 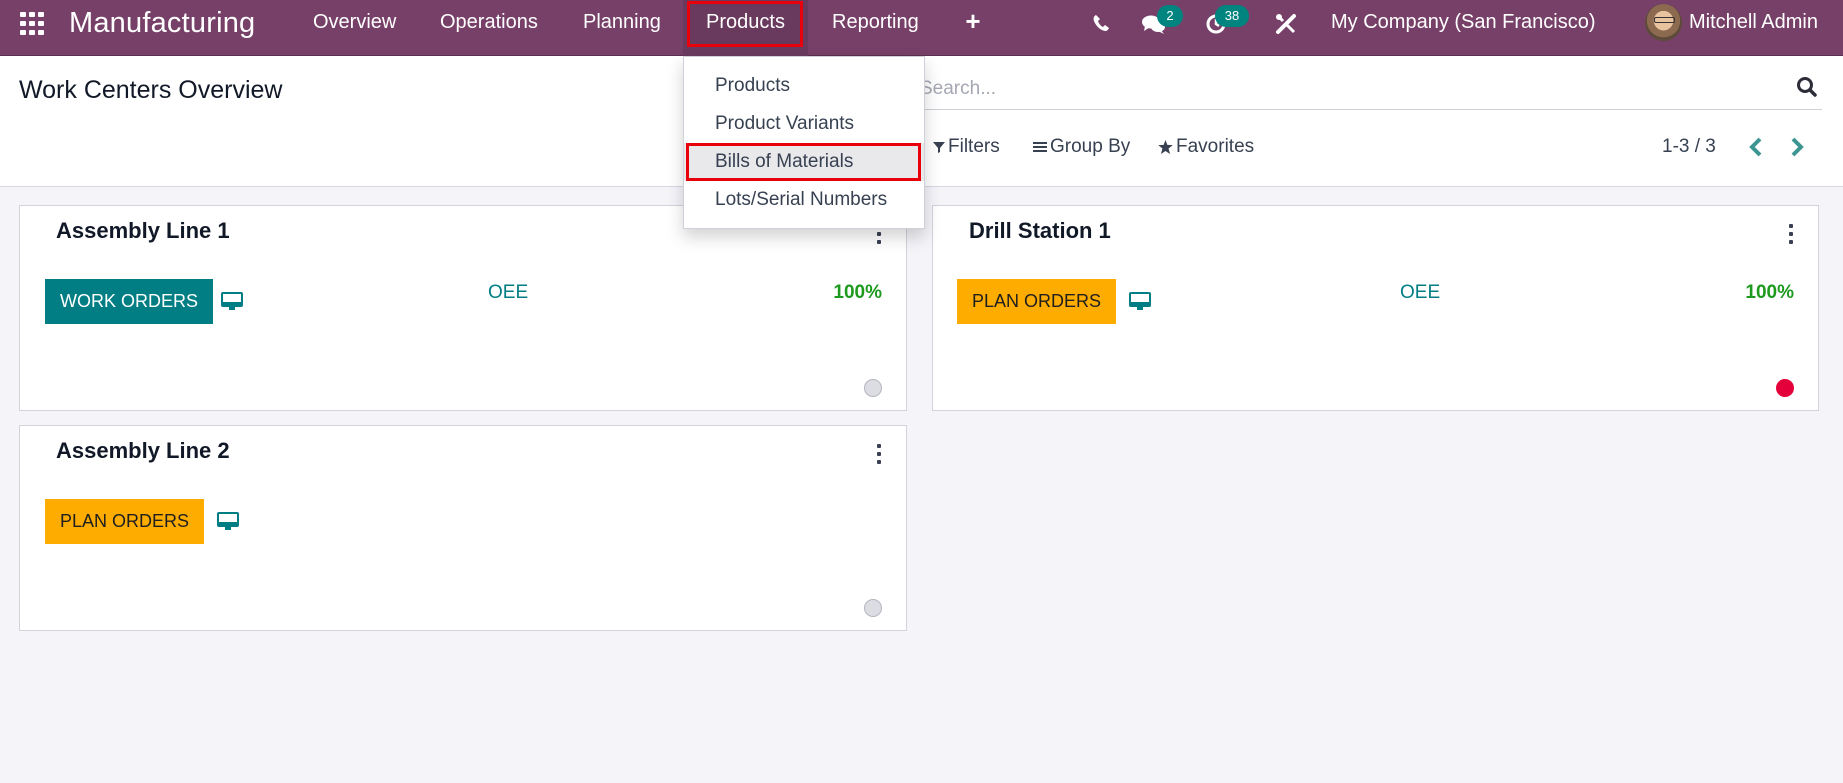 I want to click on favorites-button: Favorites, so click(x=1206, y=147).